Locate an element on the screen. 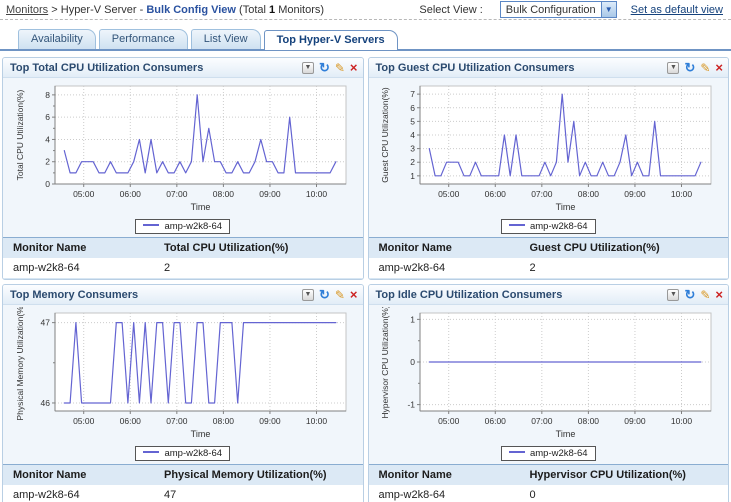  table-row: amp-w2k8-64 0 is located at coordinates (548, 493).